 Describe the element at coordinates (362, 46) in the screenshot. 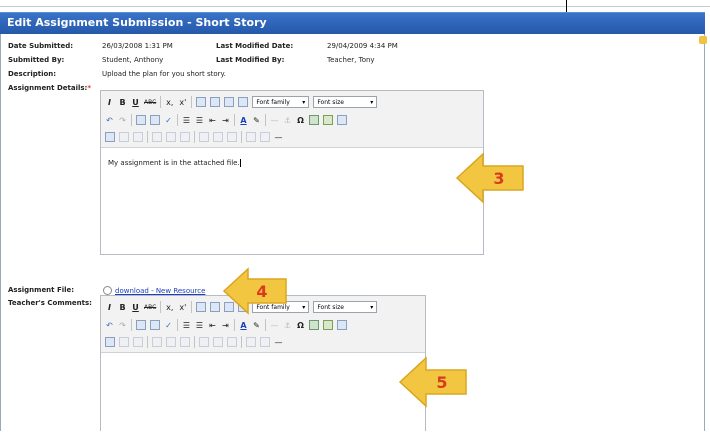

I see `last-modified-date-value: 29/04/2009 4:34 PM` at that location.